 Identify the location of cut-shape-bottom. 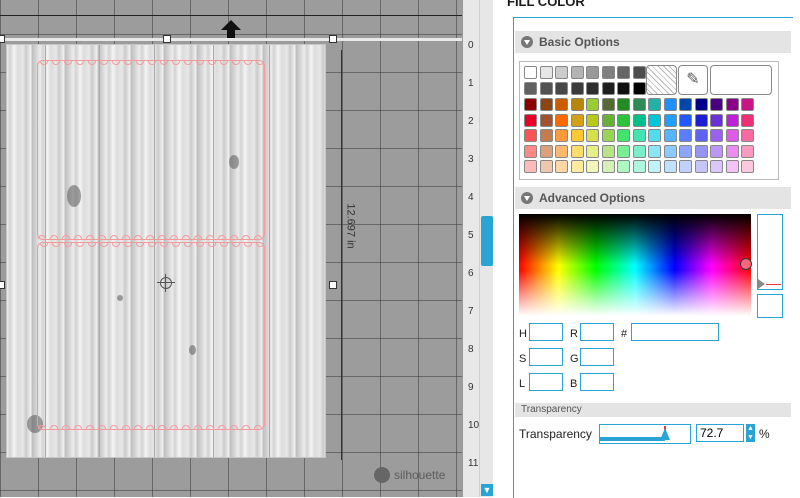
(151, 336).